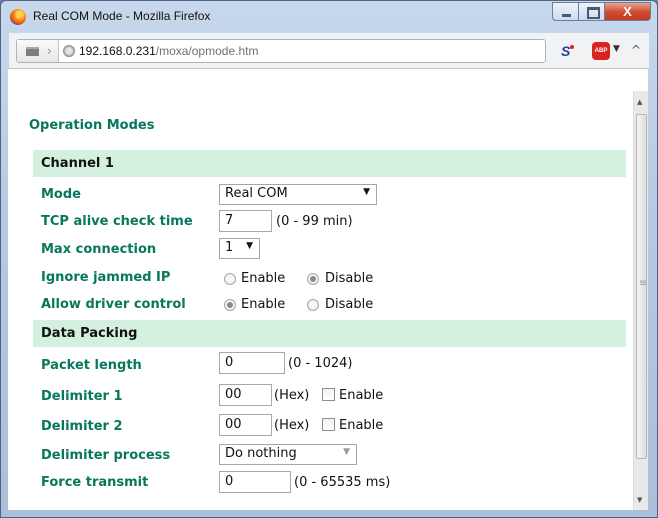 The width and height of the screenshot is (658, 518). I want to click on page-icon, so click(32, 51).